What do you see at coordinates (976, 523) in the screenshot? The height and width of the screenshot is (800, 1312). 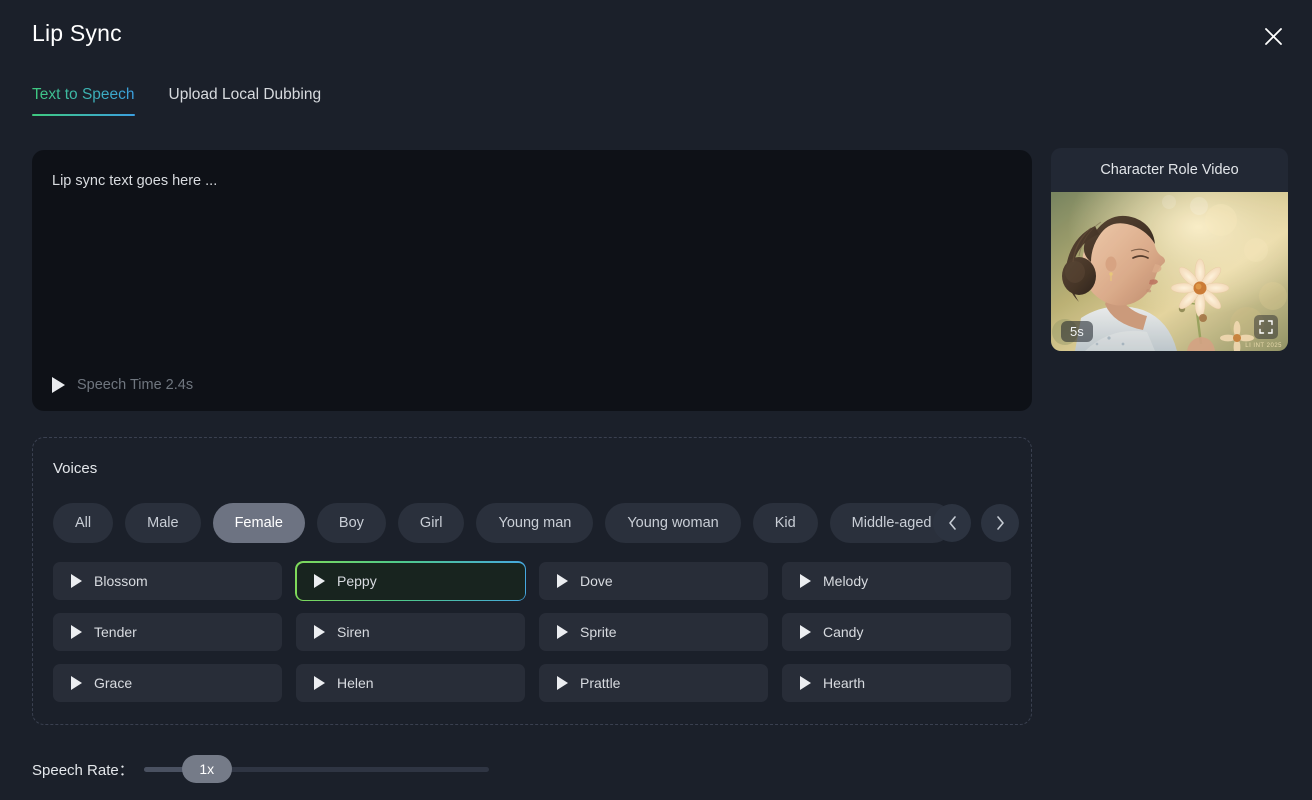 I see `chip-nav-group` at bounding box center [976, 523].